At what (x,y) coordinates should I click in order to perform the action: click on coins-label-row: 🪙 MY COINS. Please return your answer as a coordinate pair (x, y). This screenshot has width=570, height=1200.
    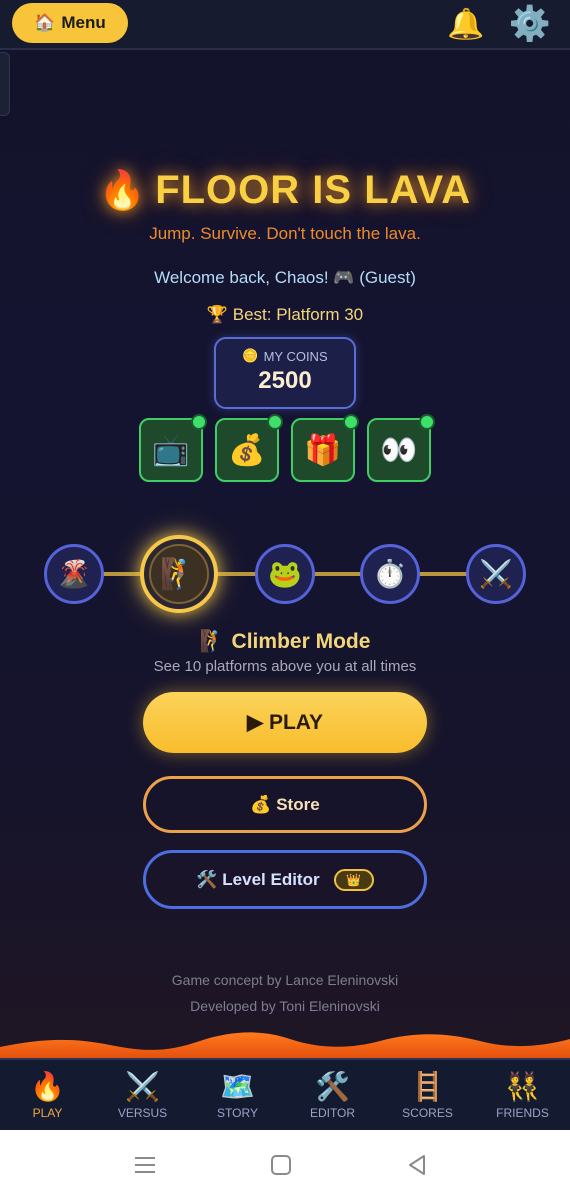
    Looking at the image, I should click on (285, 356).